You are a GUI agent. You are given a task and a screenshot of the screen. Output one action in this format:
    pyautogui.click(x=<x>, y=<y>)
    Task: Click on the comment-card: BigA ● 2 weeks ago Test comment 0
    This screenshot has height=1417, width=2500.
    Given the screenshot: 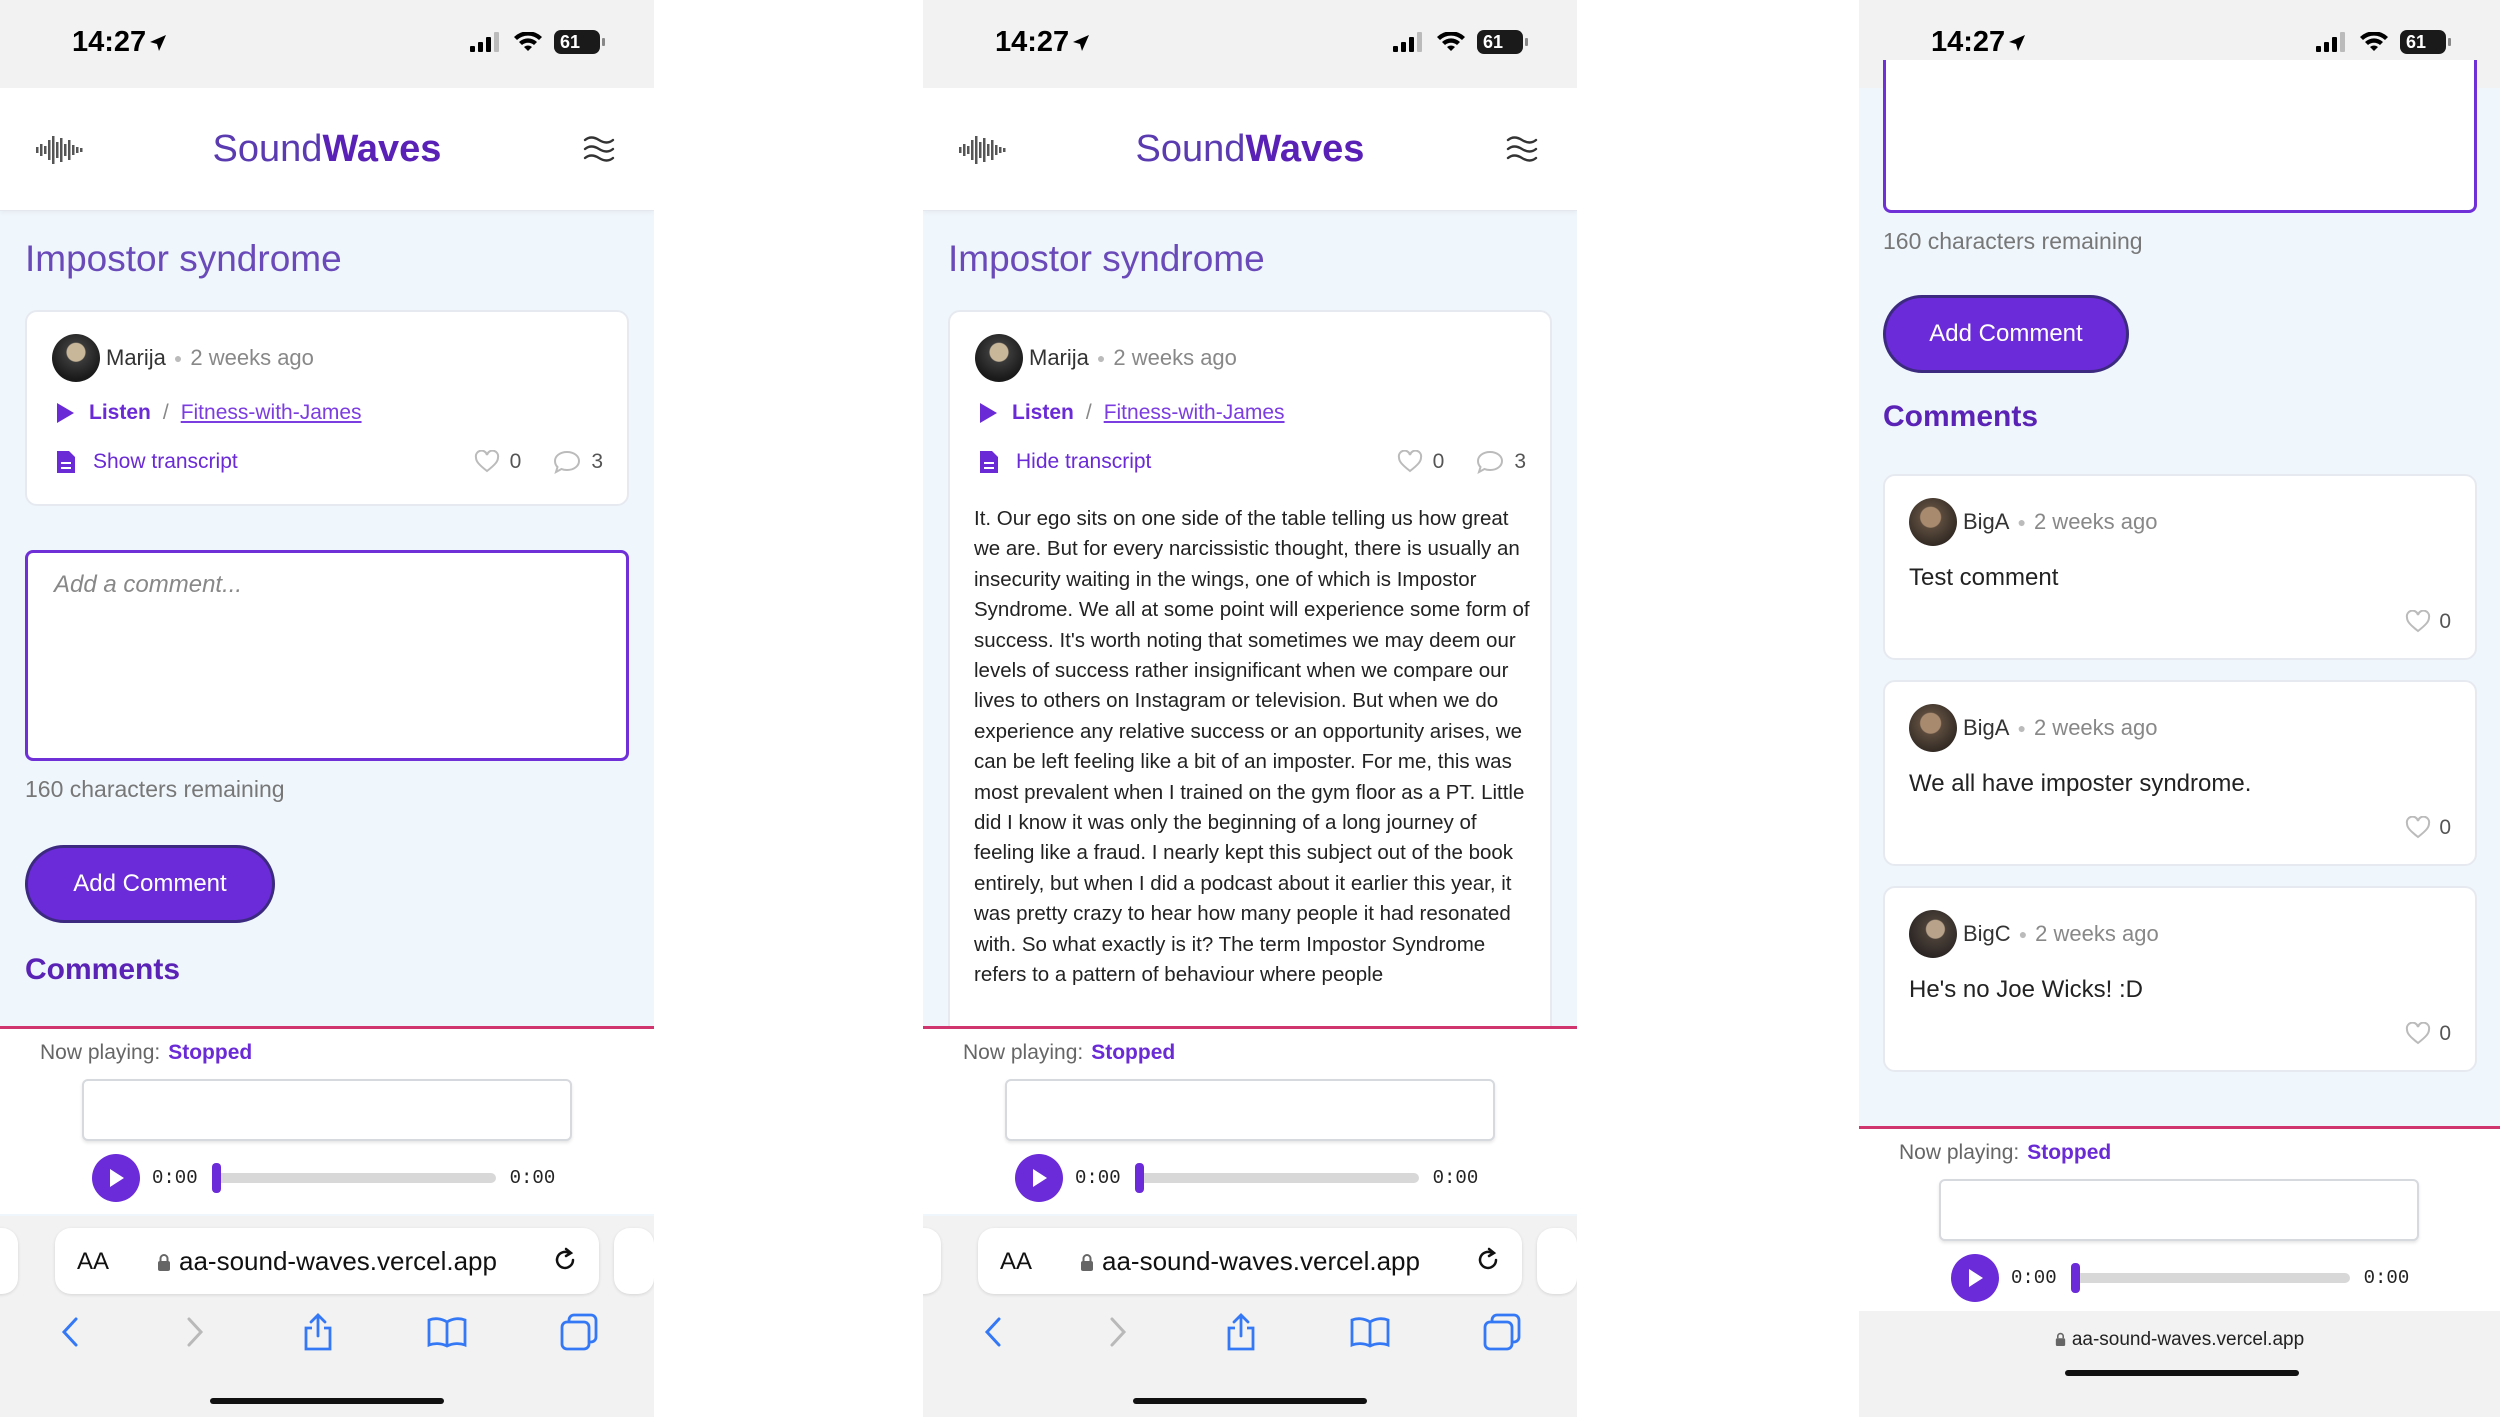 What is the action you would take?
    pyautogui.click(x=2180, y=567)
    